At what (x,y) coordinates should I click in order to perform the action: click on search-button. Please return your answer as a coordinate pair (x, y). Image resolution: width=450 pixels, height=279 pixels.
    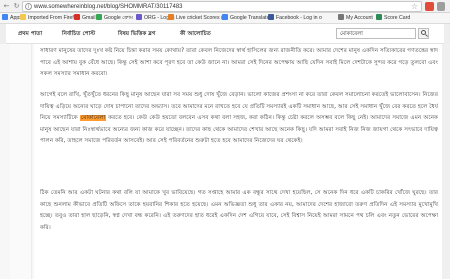
    Looking at the image, I should click on (423, 33).